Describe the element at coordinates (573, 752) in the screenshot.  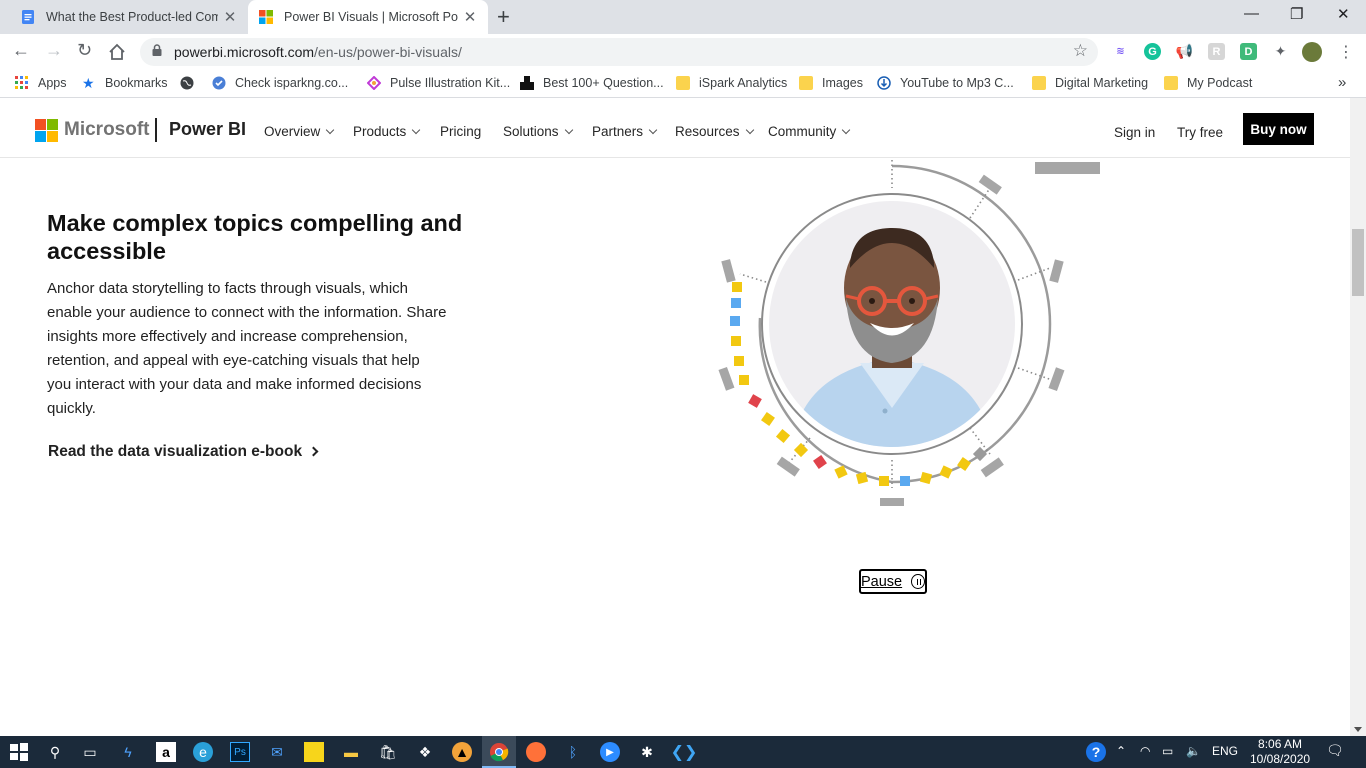
I see `bluetooth-icon: ᛒ` at that location.